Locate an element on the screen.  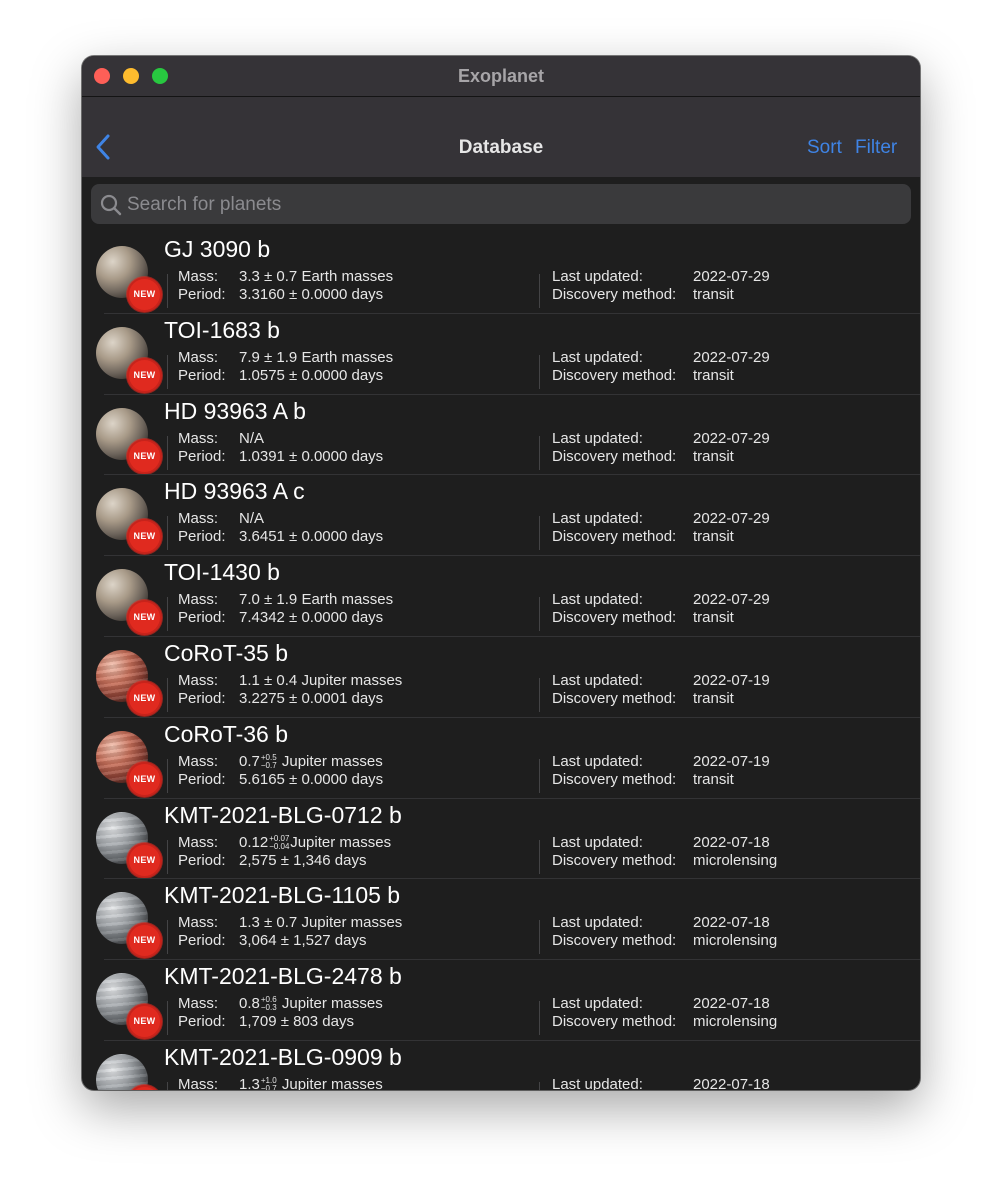
planet-name: CoRoT-36 b is located at coordinates (226, 733).